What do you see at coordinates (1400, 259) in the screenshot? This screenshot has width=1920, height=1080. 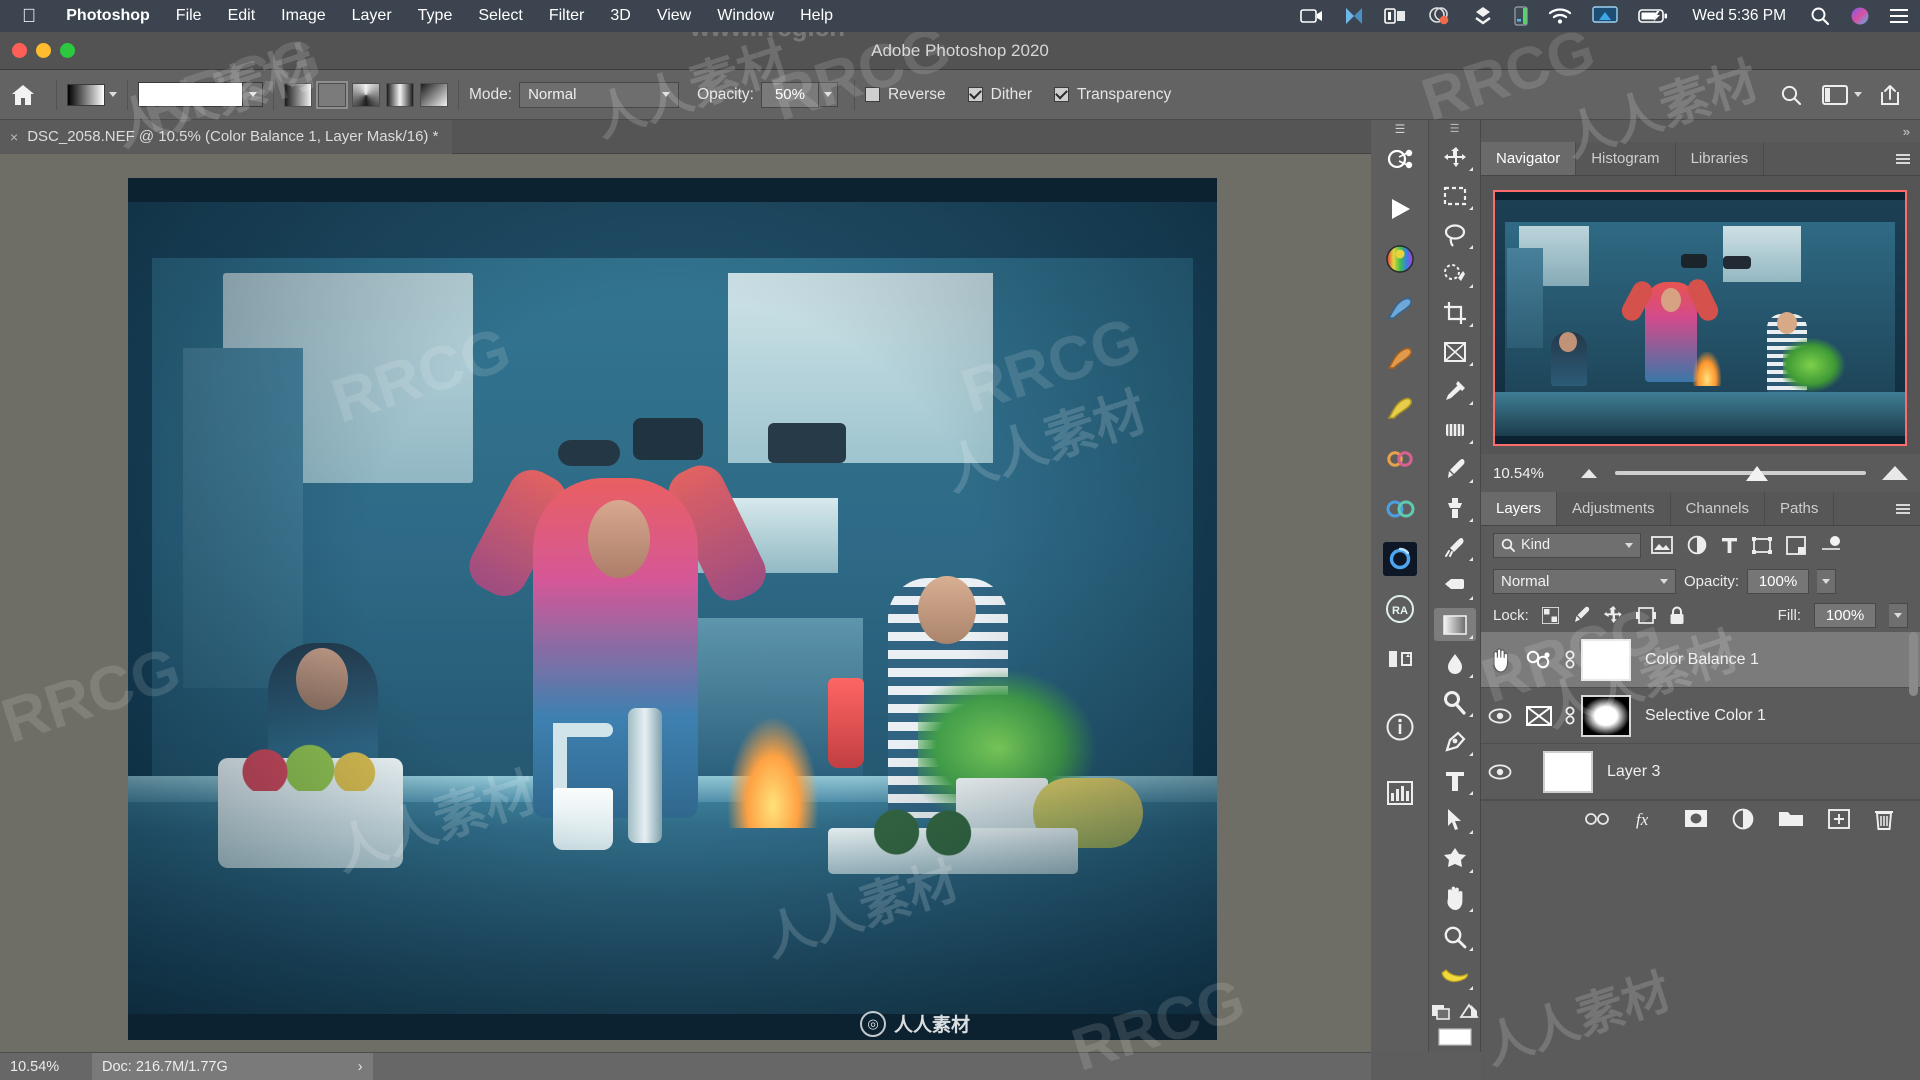 I see `color-wheel-icon` at bounding box center [1400, 259].